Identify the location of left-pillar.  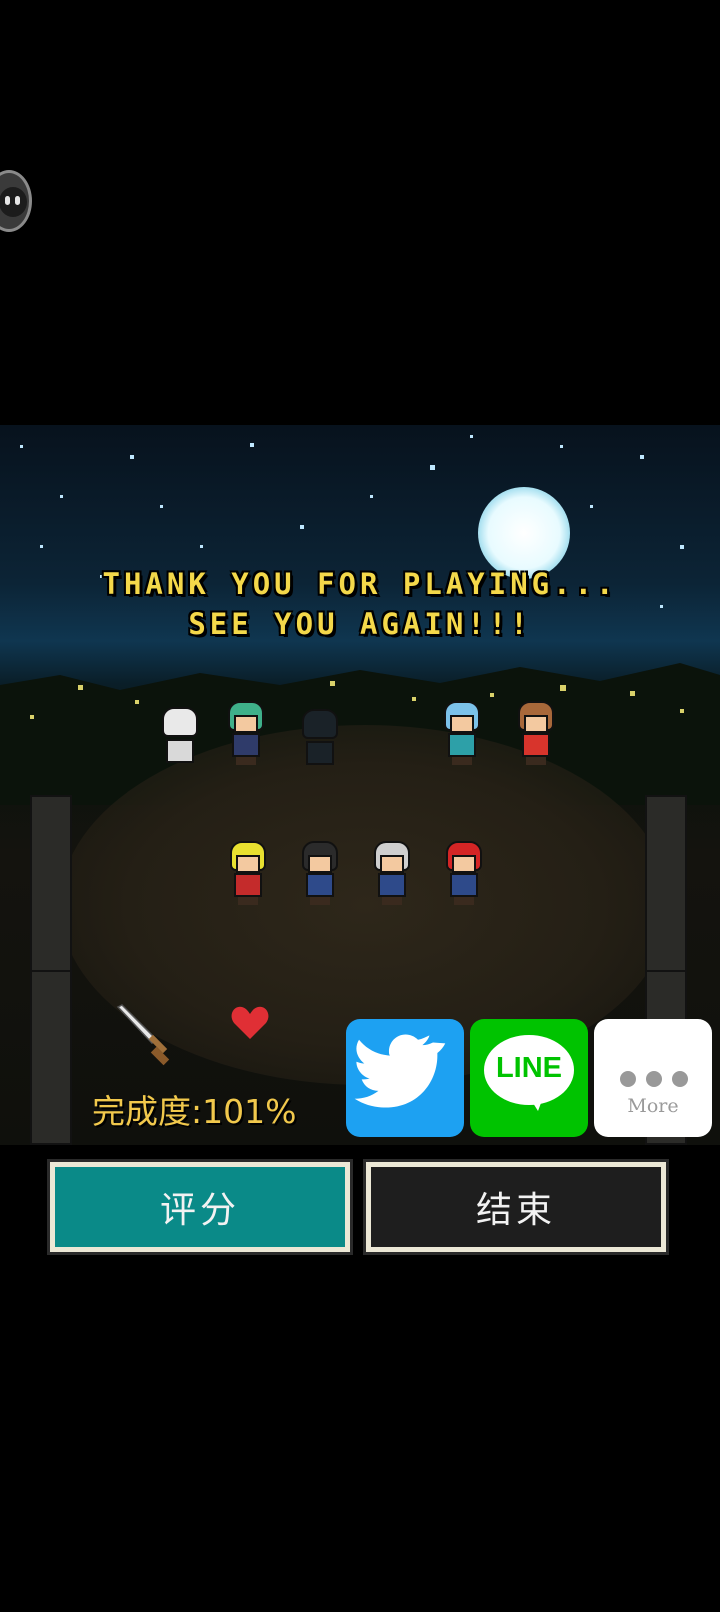
(51, 885).